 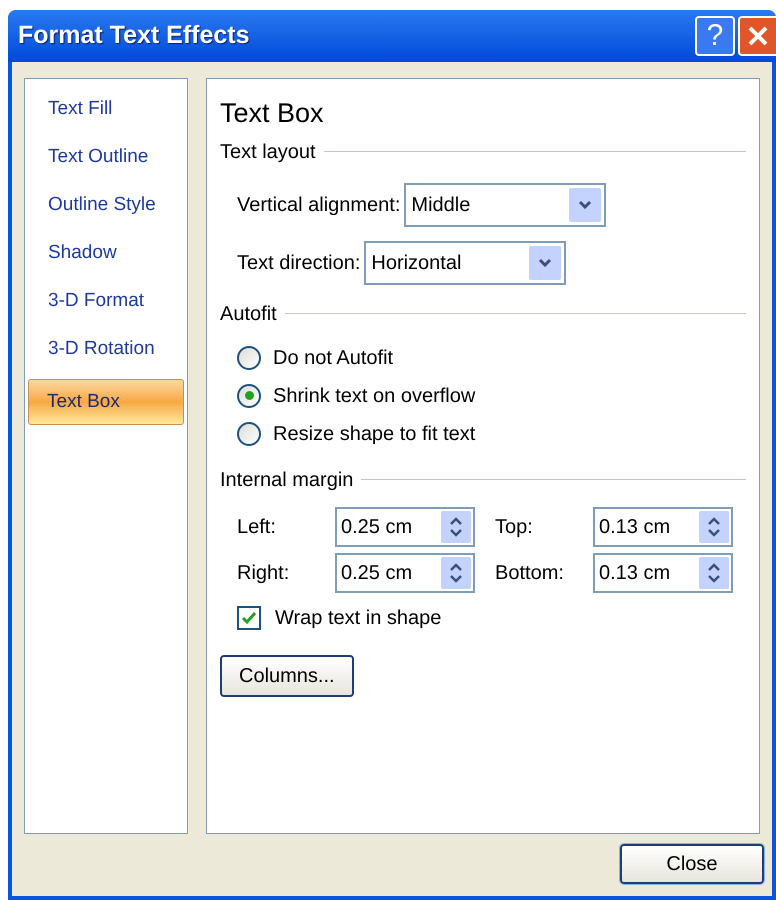 I want to click on close-button, so click(x=757, y=36).